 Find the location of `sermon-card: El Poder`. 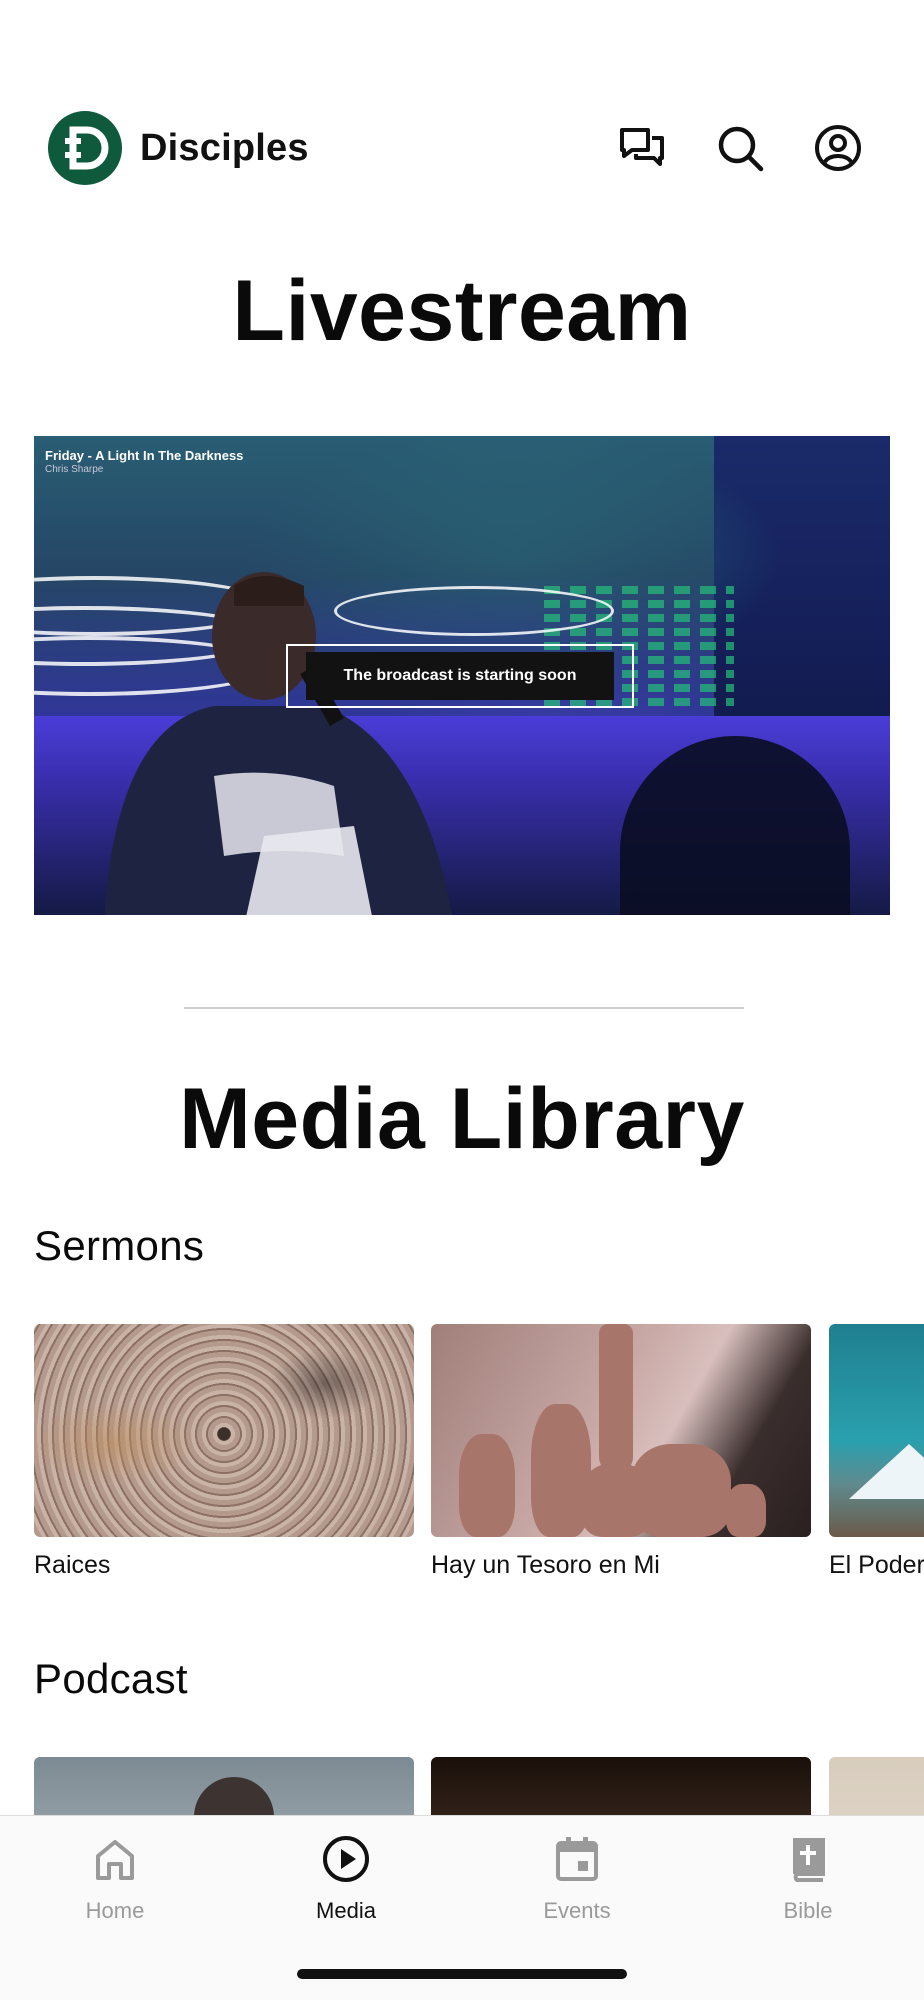

sermon-card: El Poder is located at coordinates (876, 1452).